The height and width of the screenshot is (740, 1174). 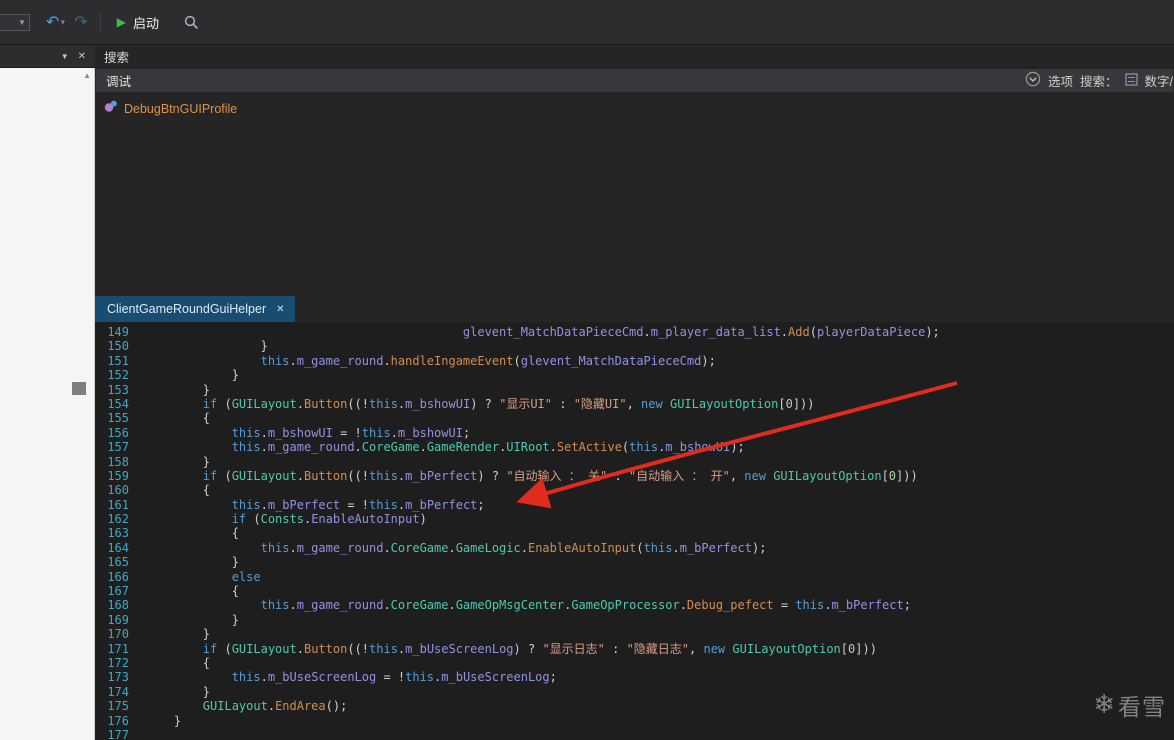 What do you see at coordinates (120, 490) in the screenshot?
I see `line-number: 160` at bounding box center [120, 490].